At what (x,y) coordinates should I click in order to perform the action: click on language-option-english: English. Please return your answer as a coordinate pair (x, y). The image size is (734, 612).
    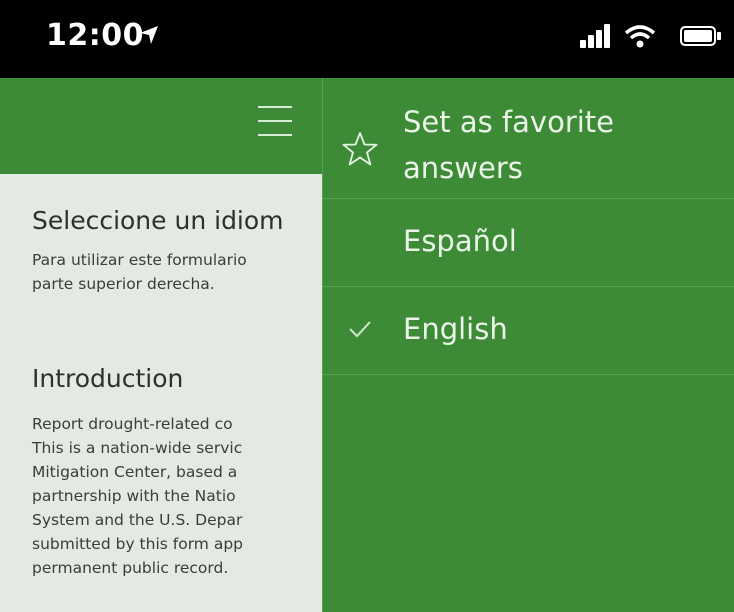
    Looking at the image, I should click on (528, 331).